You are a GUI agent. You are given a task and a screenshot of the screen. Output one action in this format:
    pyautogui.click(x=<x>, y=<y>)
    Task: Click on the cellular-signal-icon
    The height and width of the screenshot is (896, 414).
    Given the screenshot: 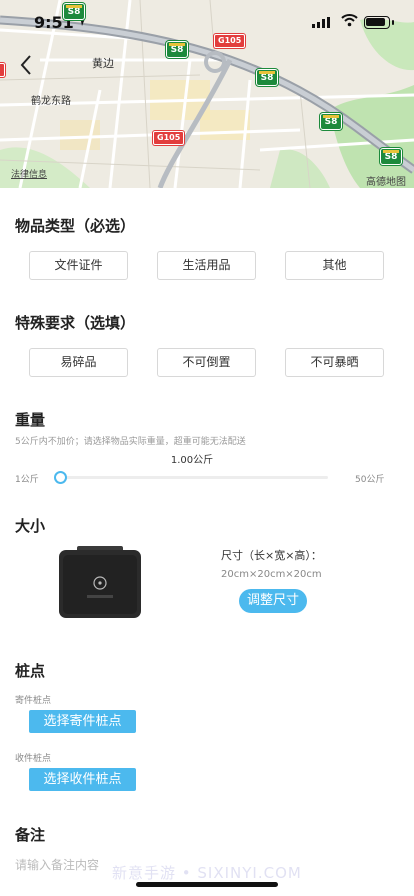 What is the action you would take?
    pyautogui.click(x=321, y=22)
    